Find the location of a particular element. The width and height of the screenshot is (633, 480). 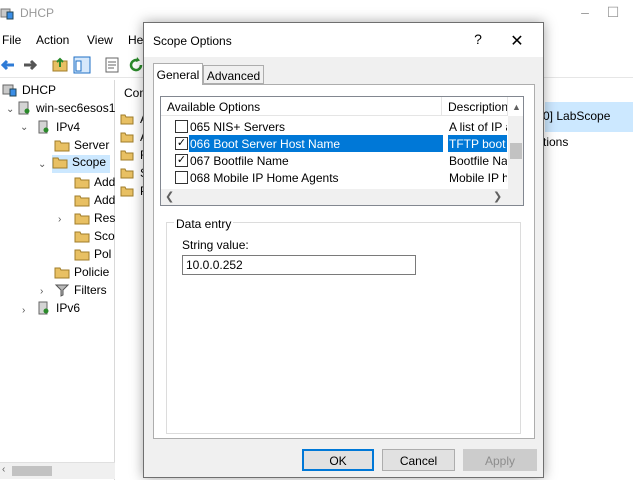

tree-horizontal-scrollbar: ‹ is located at coordinates (57, 470).